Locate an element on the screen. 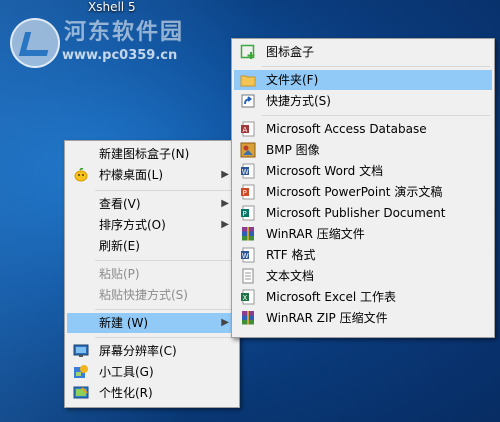  submenu-item-folder: 文件夹(F) is located at coordinates (363, 80).